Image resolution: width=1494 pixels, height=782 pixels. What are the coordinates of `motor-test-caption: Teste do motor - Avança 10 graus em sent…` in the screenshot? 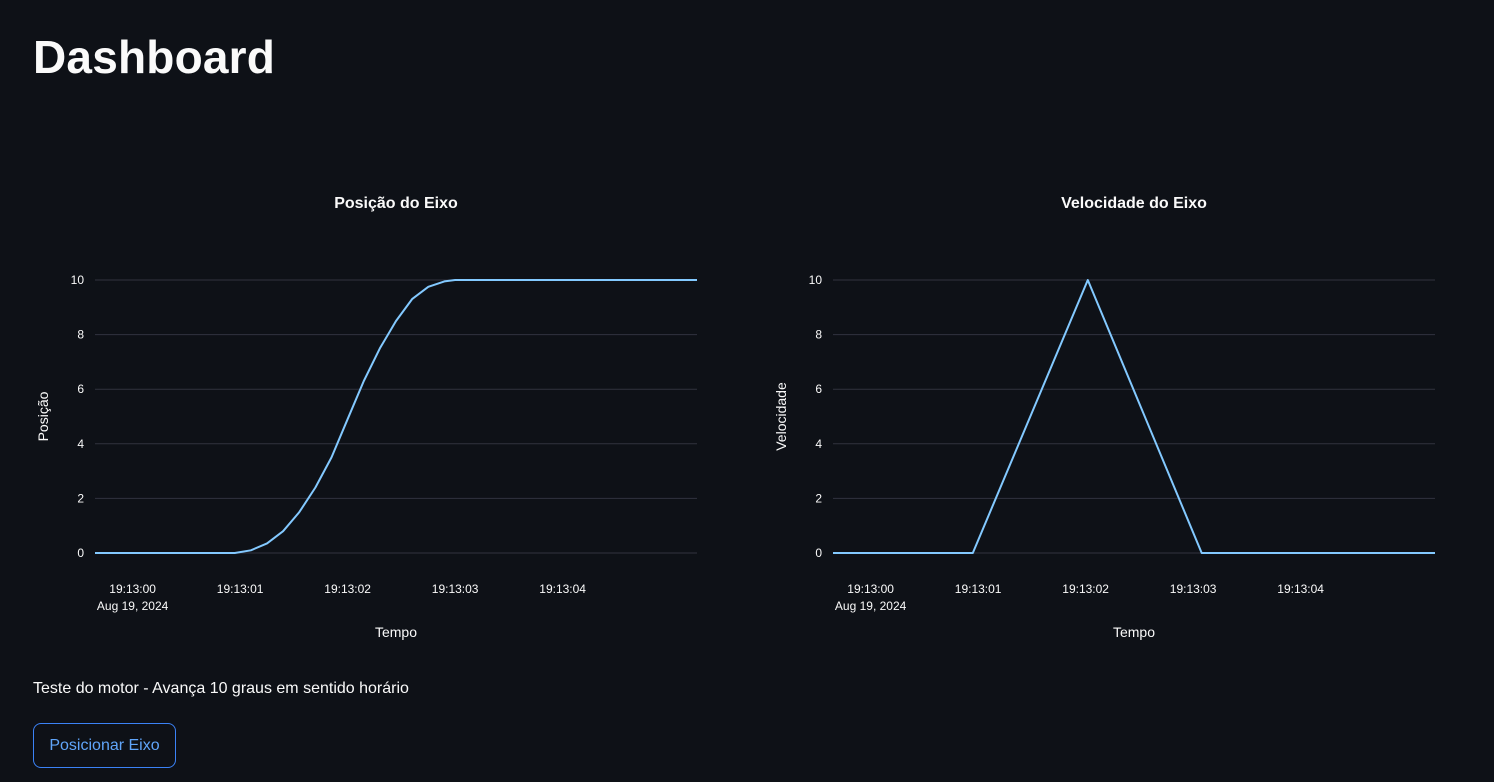 It's located at (221, 688).